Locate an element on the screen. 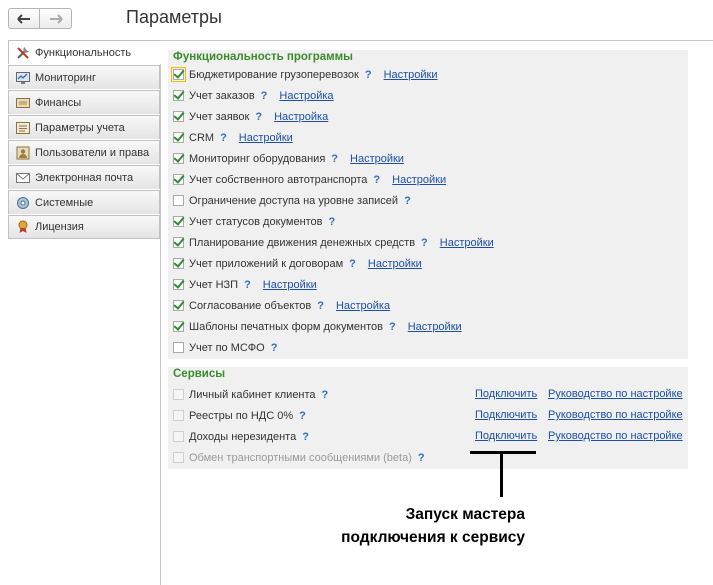  arrow-right-icon is located at coordinates (56, 18).